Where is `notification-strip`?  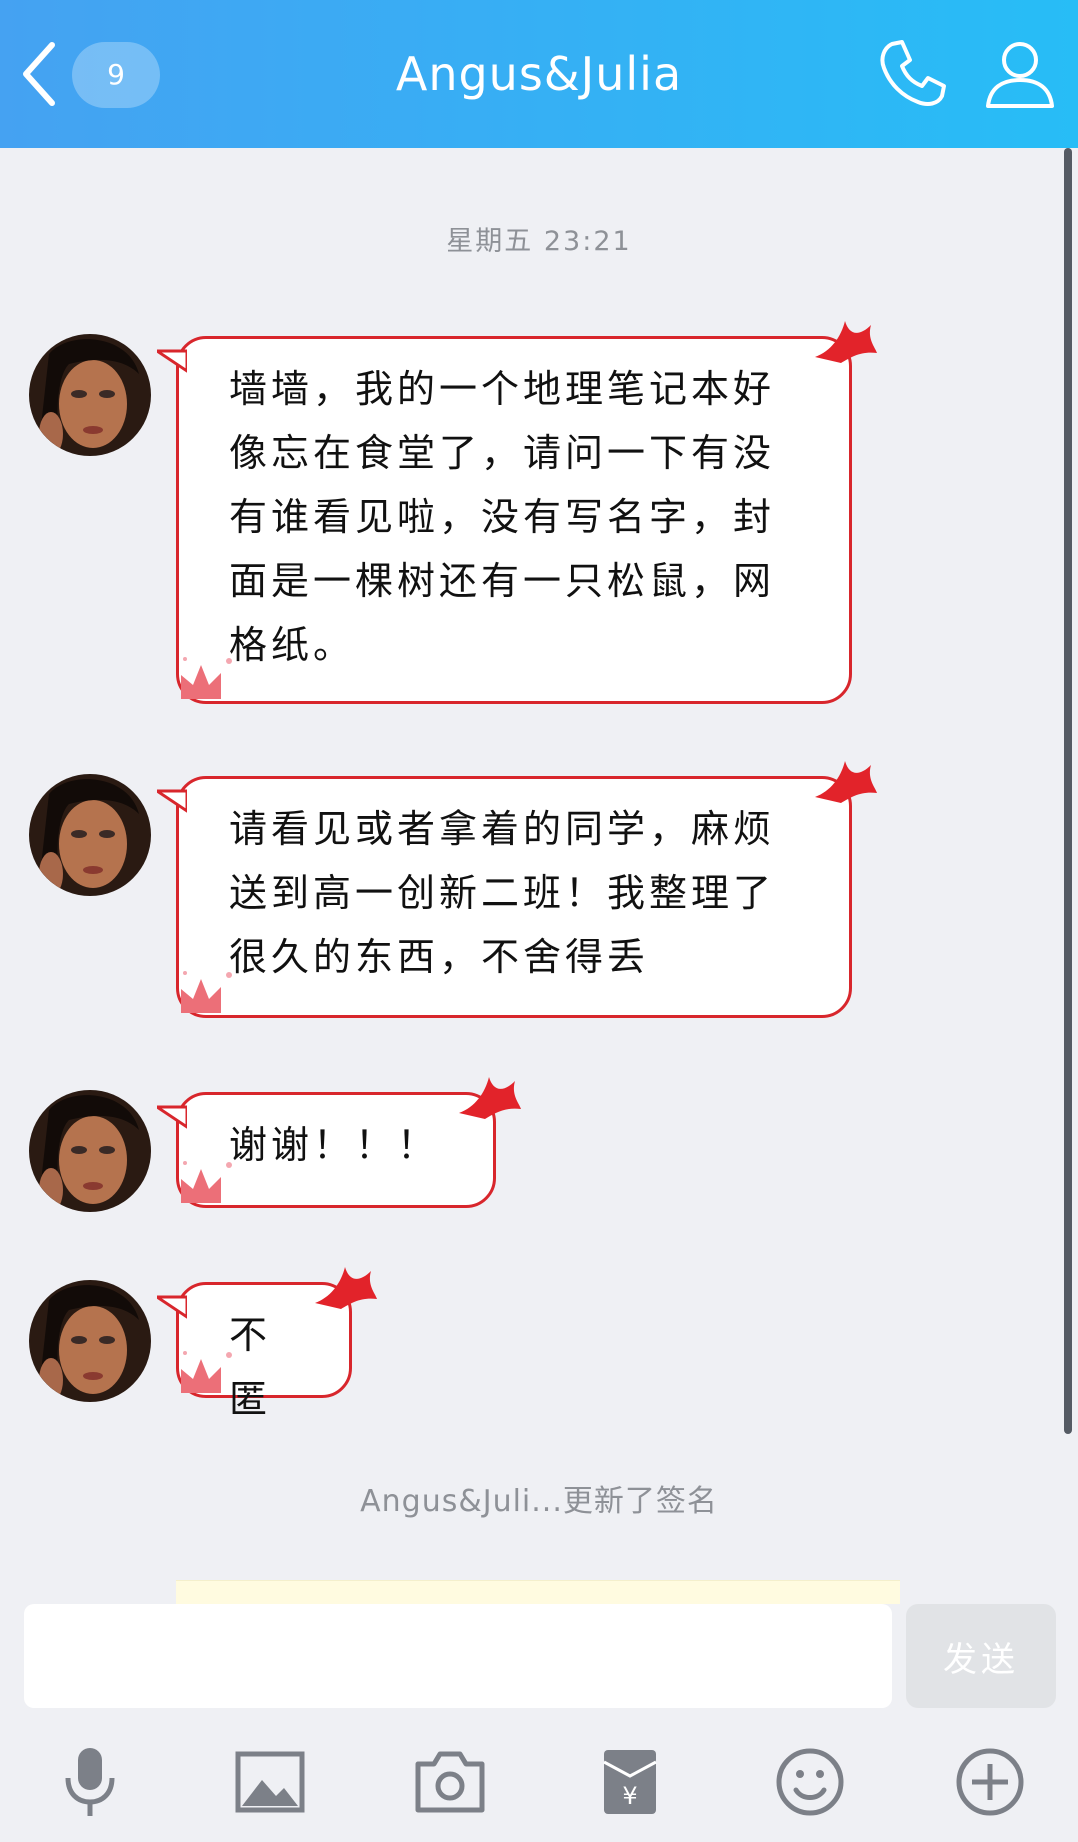
notification-strip is located at coordinates (538, 1592).